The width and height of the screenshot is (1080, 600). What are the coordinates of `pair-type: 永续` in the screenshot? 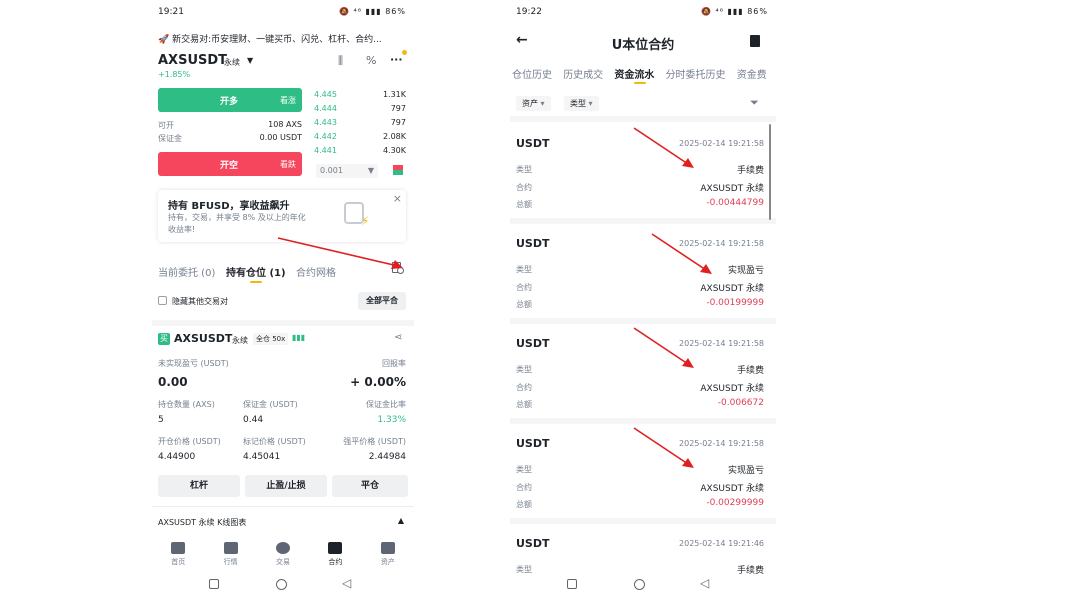 It's located at (232, 62).